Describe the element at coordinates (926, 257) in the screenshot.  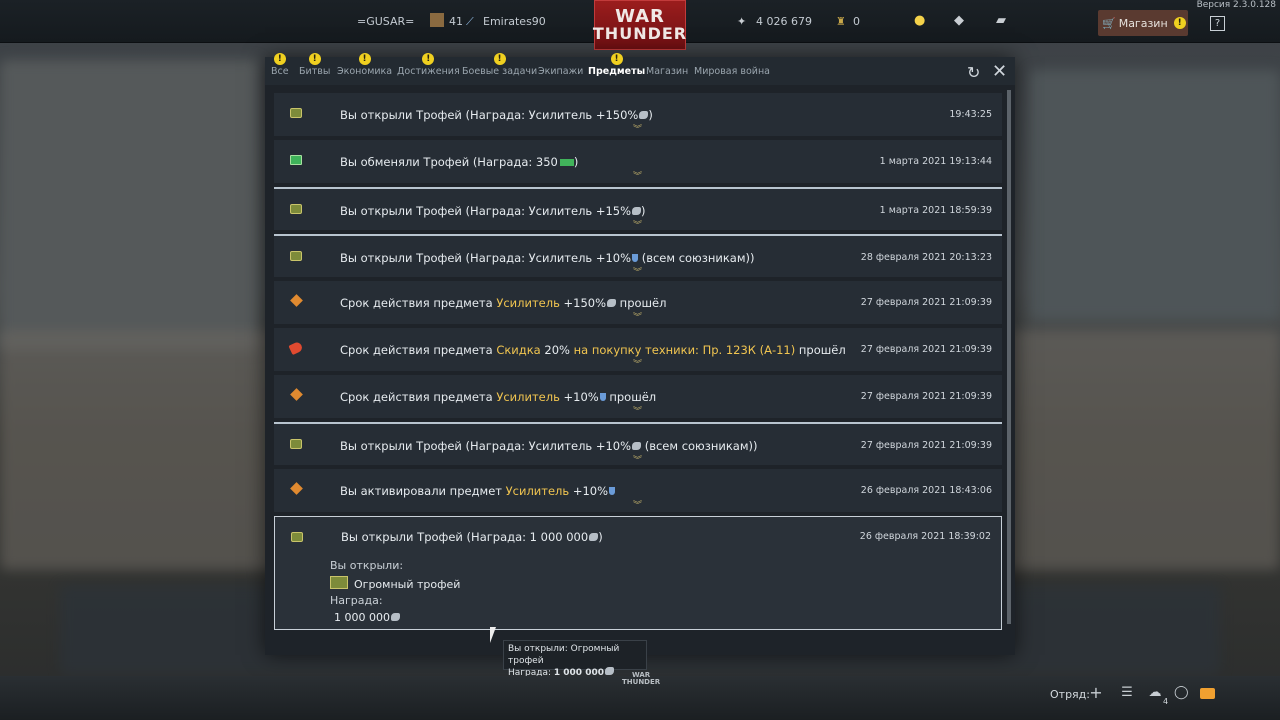
I see `timestamp: 28 февраля 2021 20:13:23` at that location.